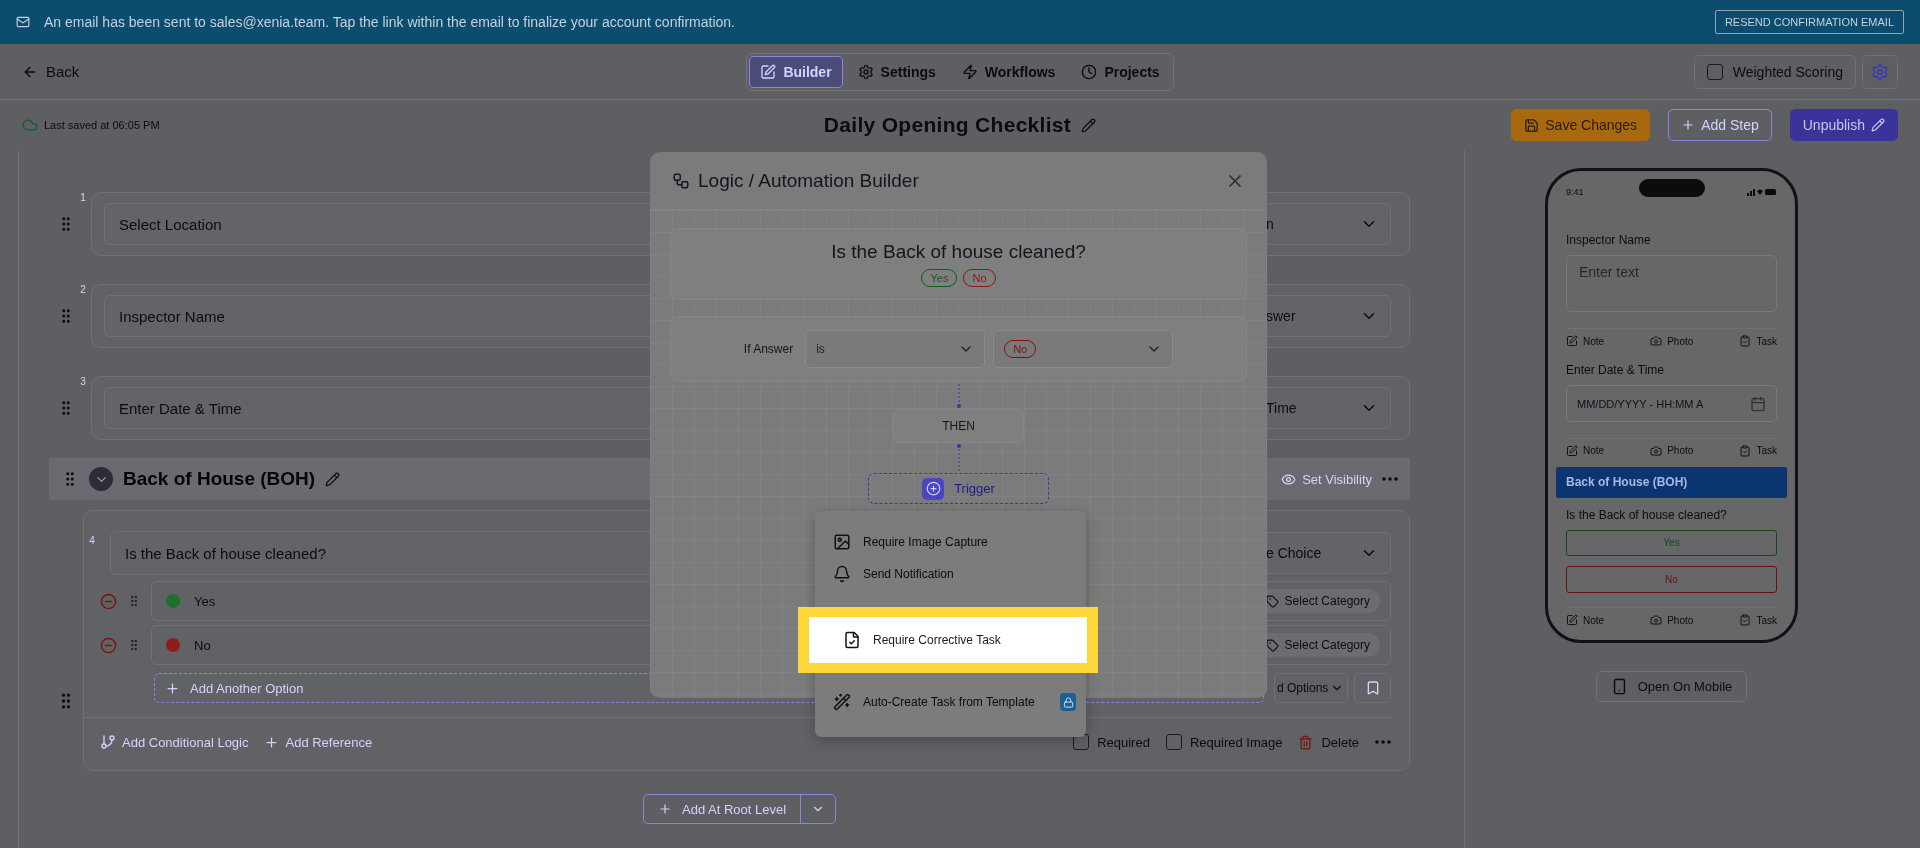  I want to click on last-saved-text: Last saved at 06:05 PM, so click(102, 125).